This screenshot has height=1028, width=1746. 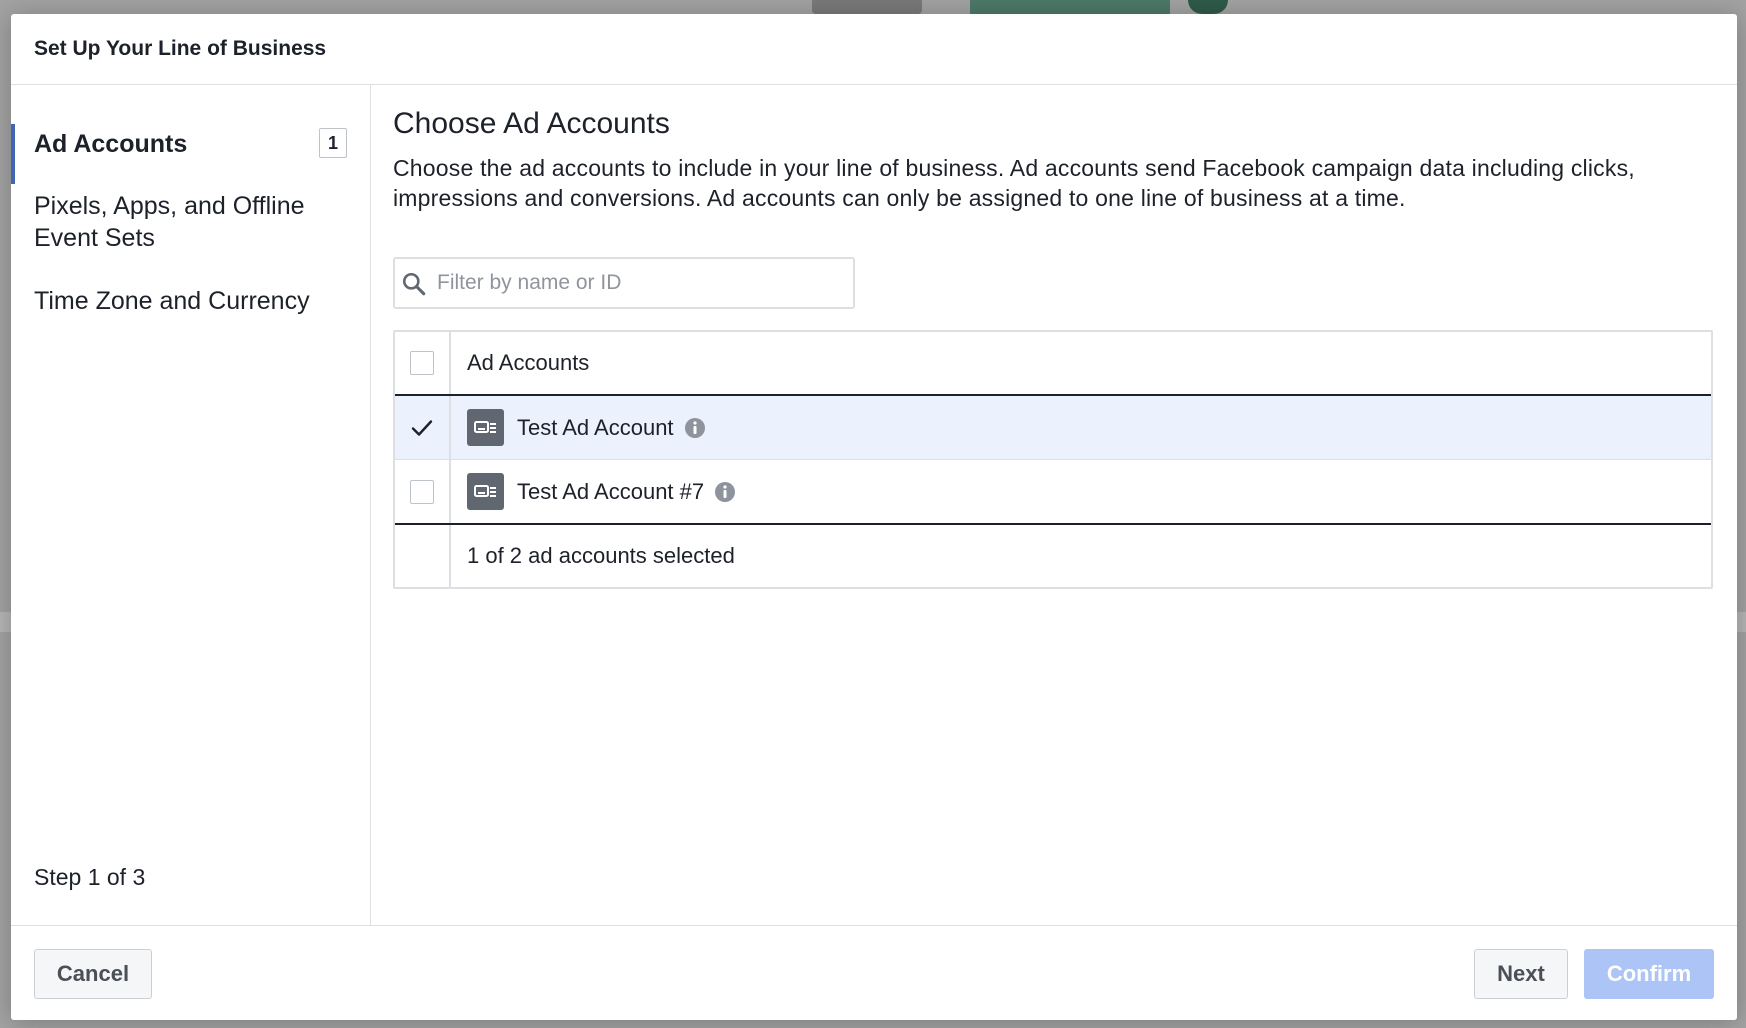 I want to click on row-main-cell: Test Ad Account #7, so click(x=1081, y=491).